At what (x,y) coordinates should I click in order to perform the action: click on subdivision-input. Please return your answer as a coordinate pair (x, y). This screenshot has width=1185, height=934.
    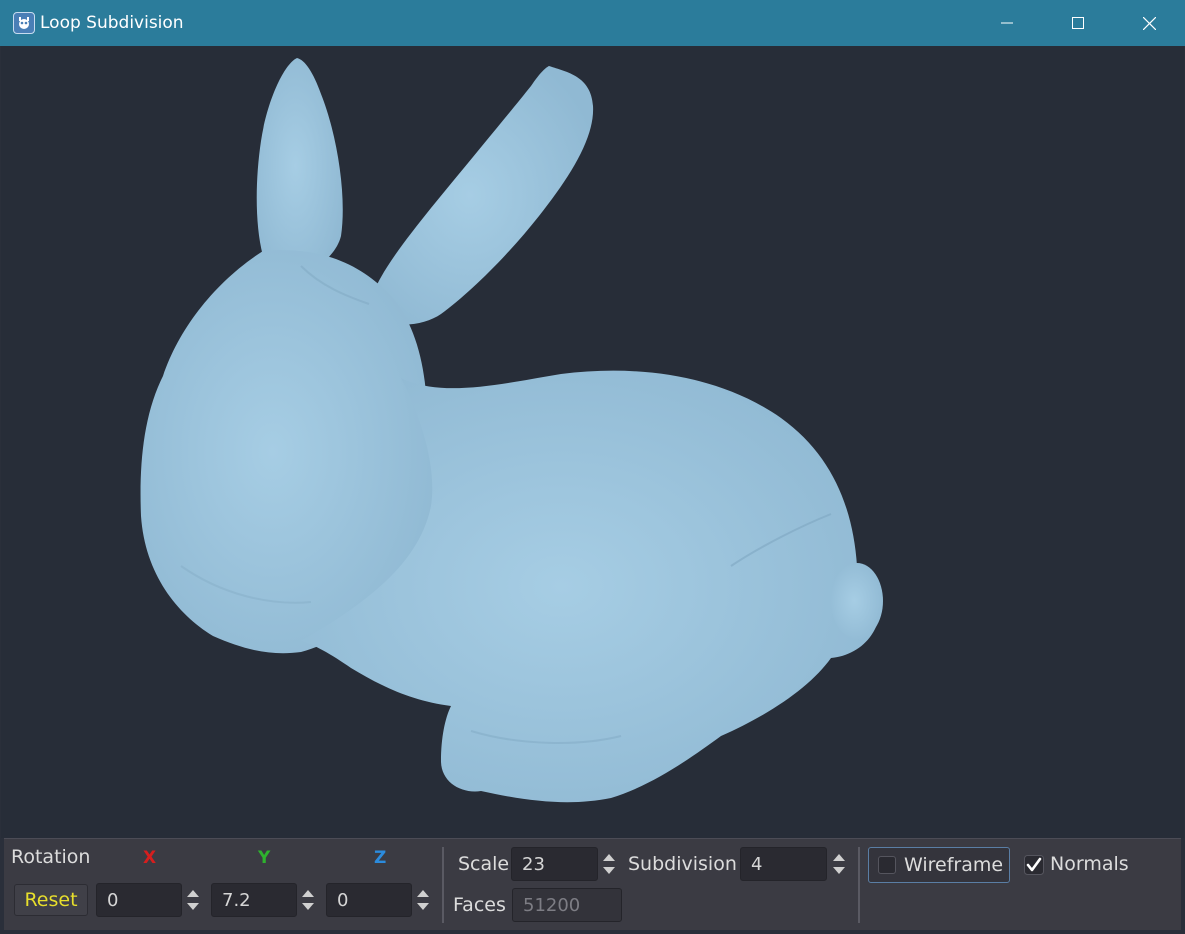
    Looking at the image, I should click on (783, 864).